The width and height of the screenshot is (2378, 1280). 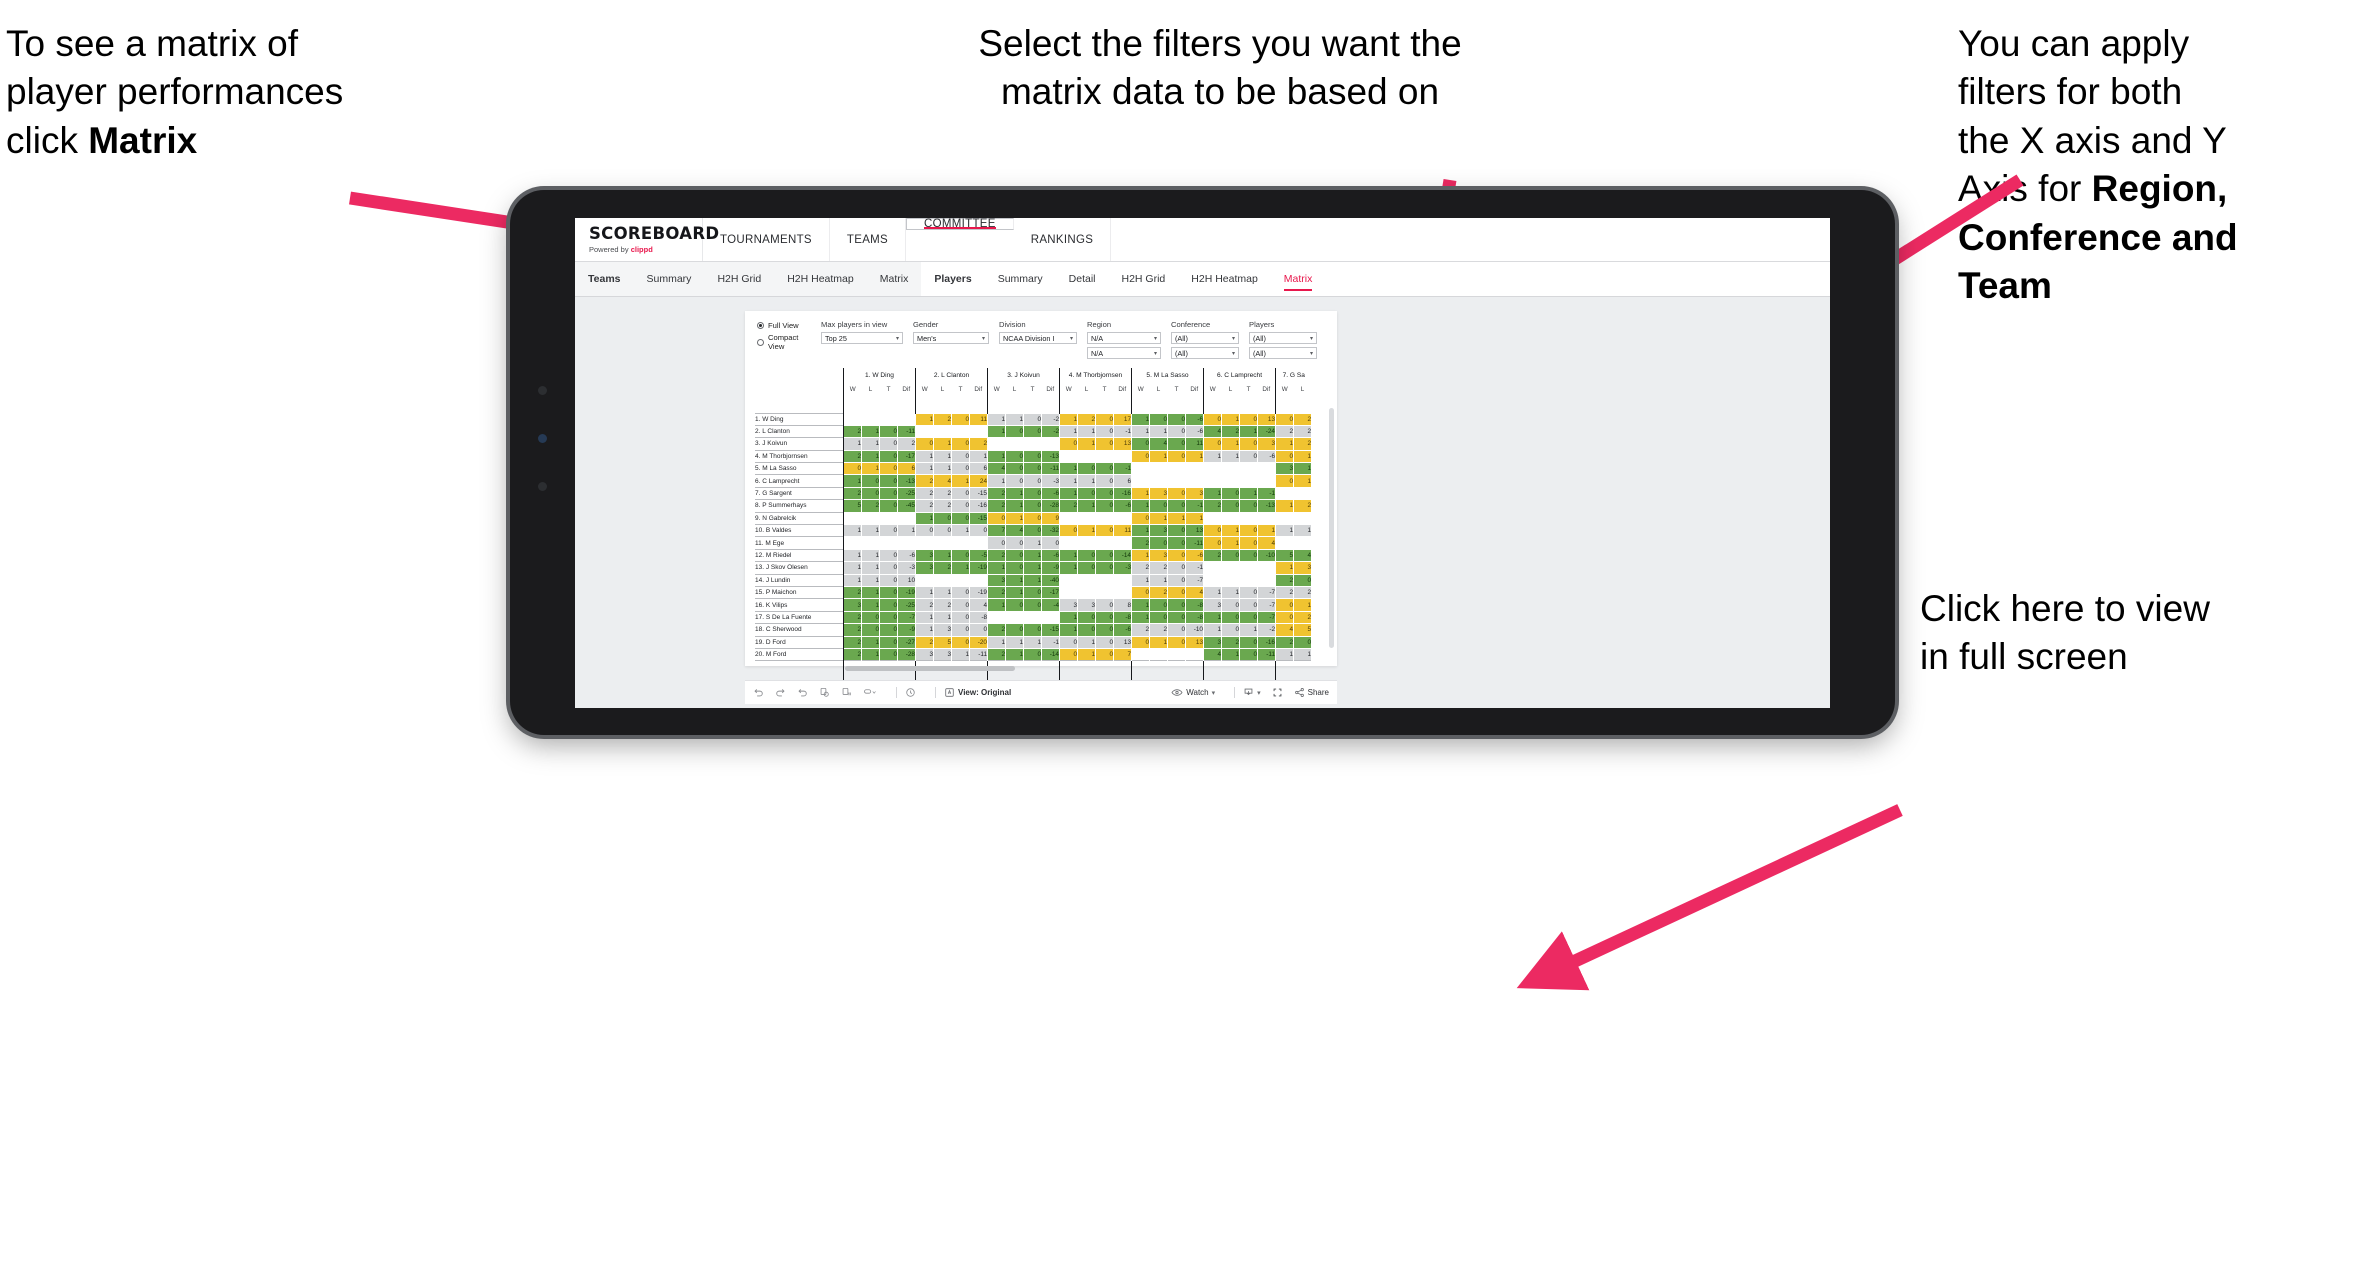 I want to click on matrix-cell: -28, so click(x=1050, y=506).